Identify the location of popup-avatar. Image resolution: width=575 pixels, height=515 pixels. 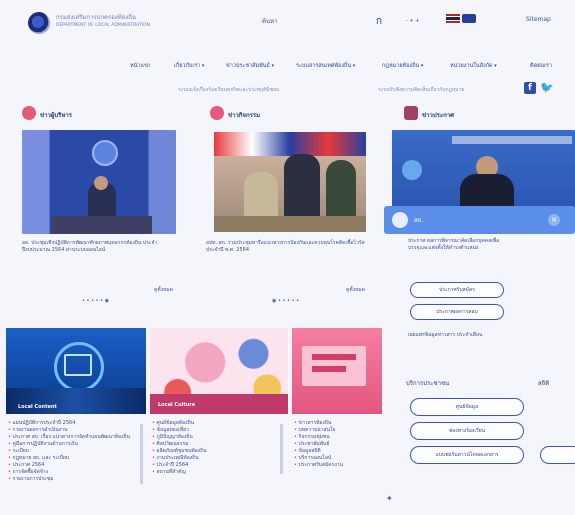
(400, 220).